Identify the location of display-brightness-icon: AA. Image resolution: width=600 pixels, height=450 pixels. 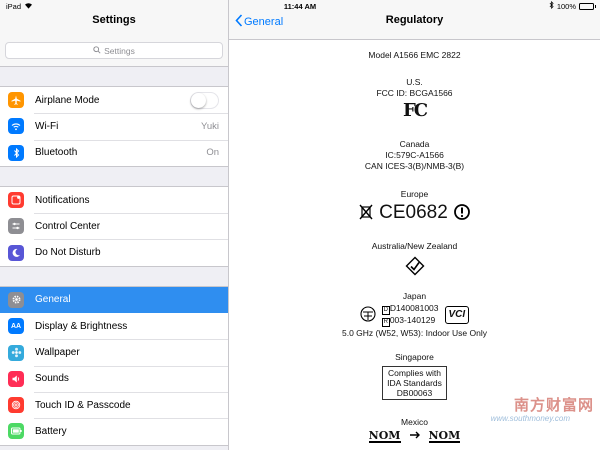
(16, 326).